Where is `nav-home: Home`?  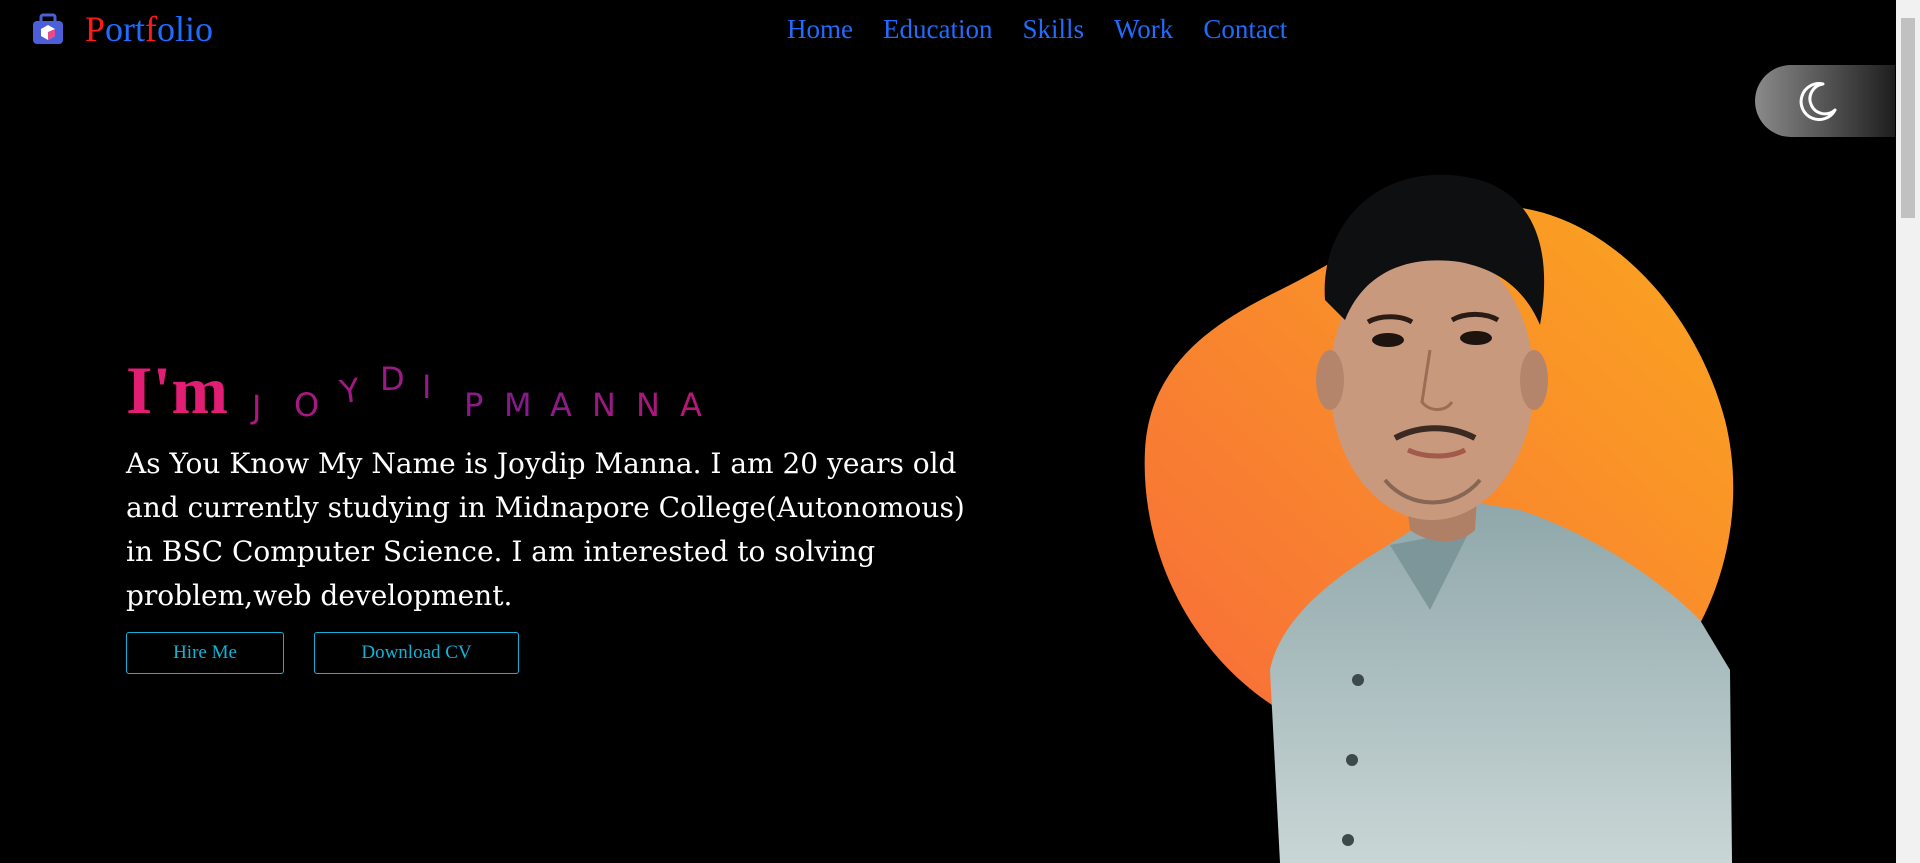
nav-home: Home is located at coordinates (820, 29).